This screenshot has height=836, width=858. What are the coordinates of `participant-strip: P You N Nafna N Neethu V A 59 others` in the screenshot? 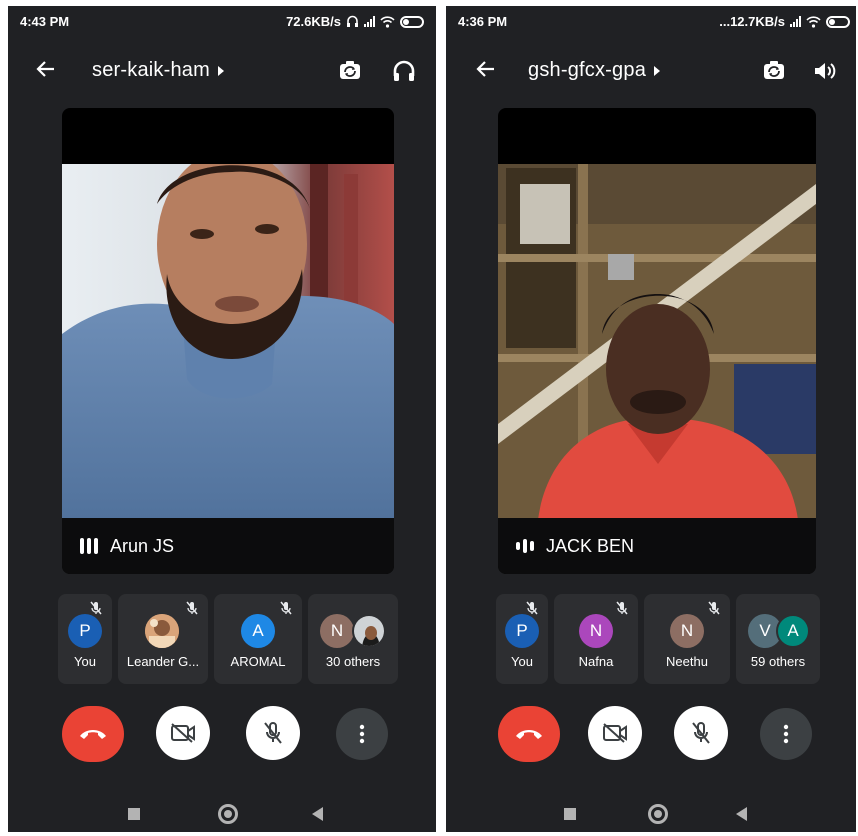 It's located at (658, 639).